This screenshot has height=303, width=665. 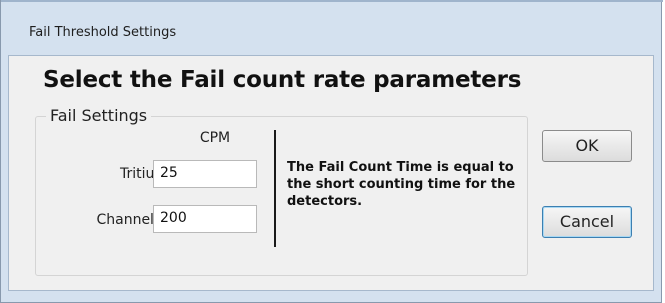 I want to click on cancel-button: Cancel, so click(x=587, y=222).